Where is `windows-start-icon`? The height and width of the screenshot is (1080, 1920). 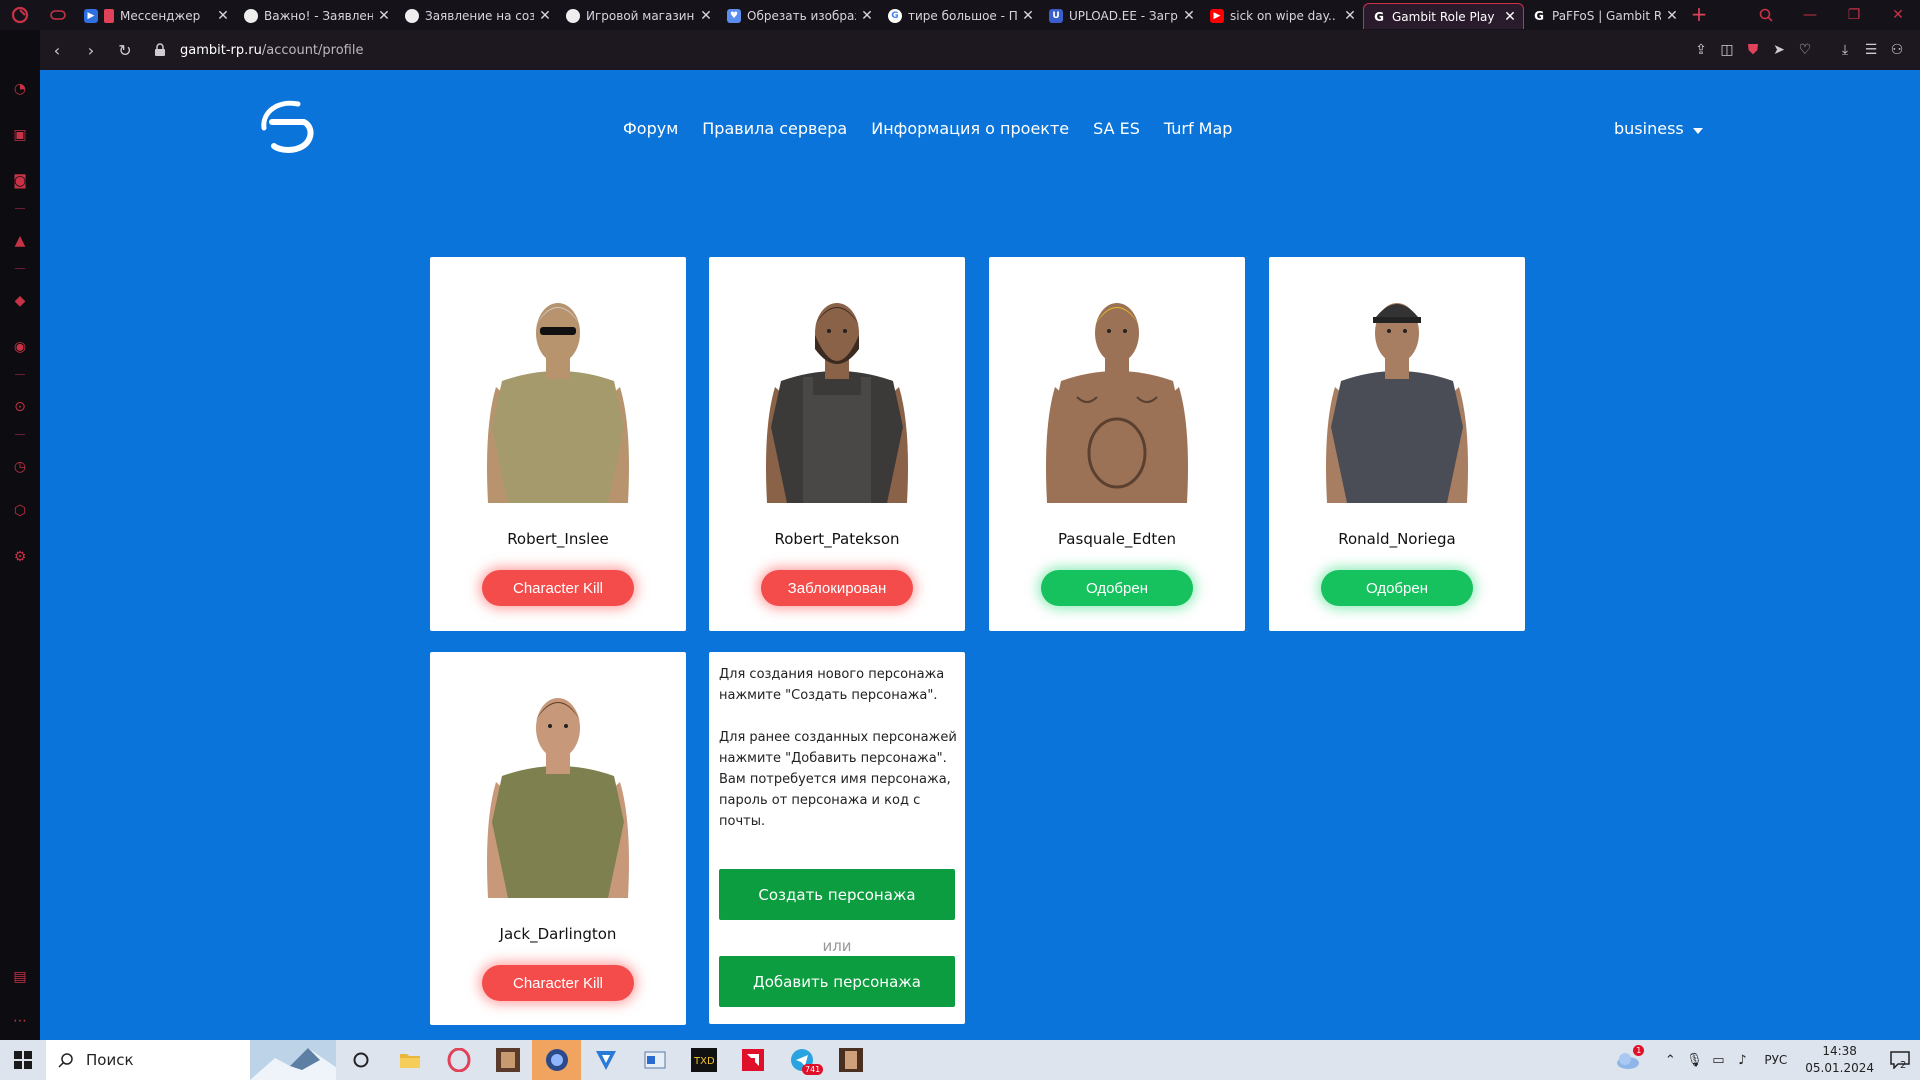 windows-start-icon is located at coordinates (23, 1060).